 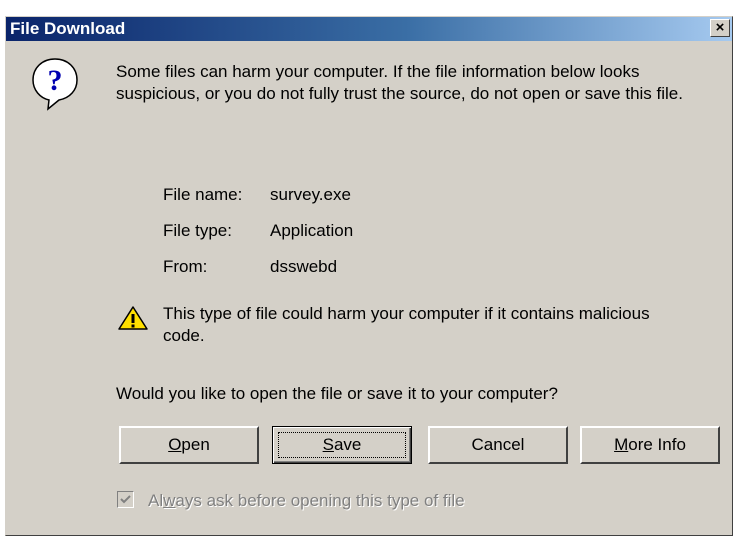 What do you see at coordinates (312, 230) in the screenshot?
I see `file-type-value: Application` at bounding box center [312, 230].